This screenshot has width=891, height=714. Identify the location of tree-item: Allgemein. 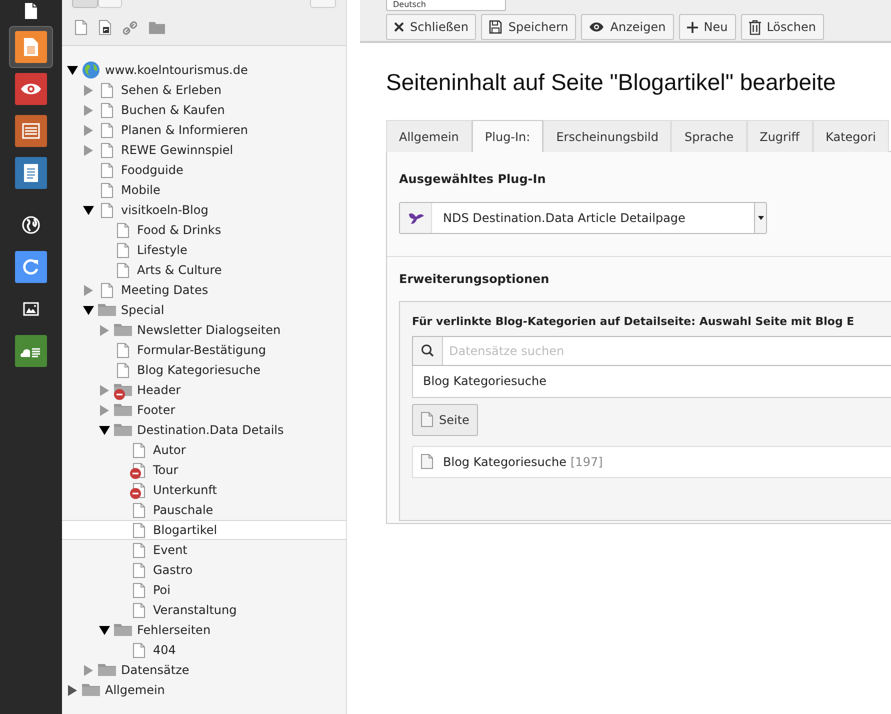
(204, 690).